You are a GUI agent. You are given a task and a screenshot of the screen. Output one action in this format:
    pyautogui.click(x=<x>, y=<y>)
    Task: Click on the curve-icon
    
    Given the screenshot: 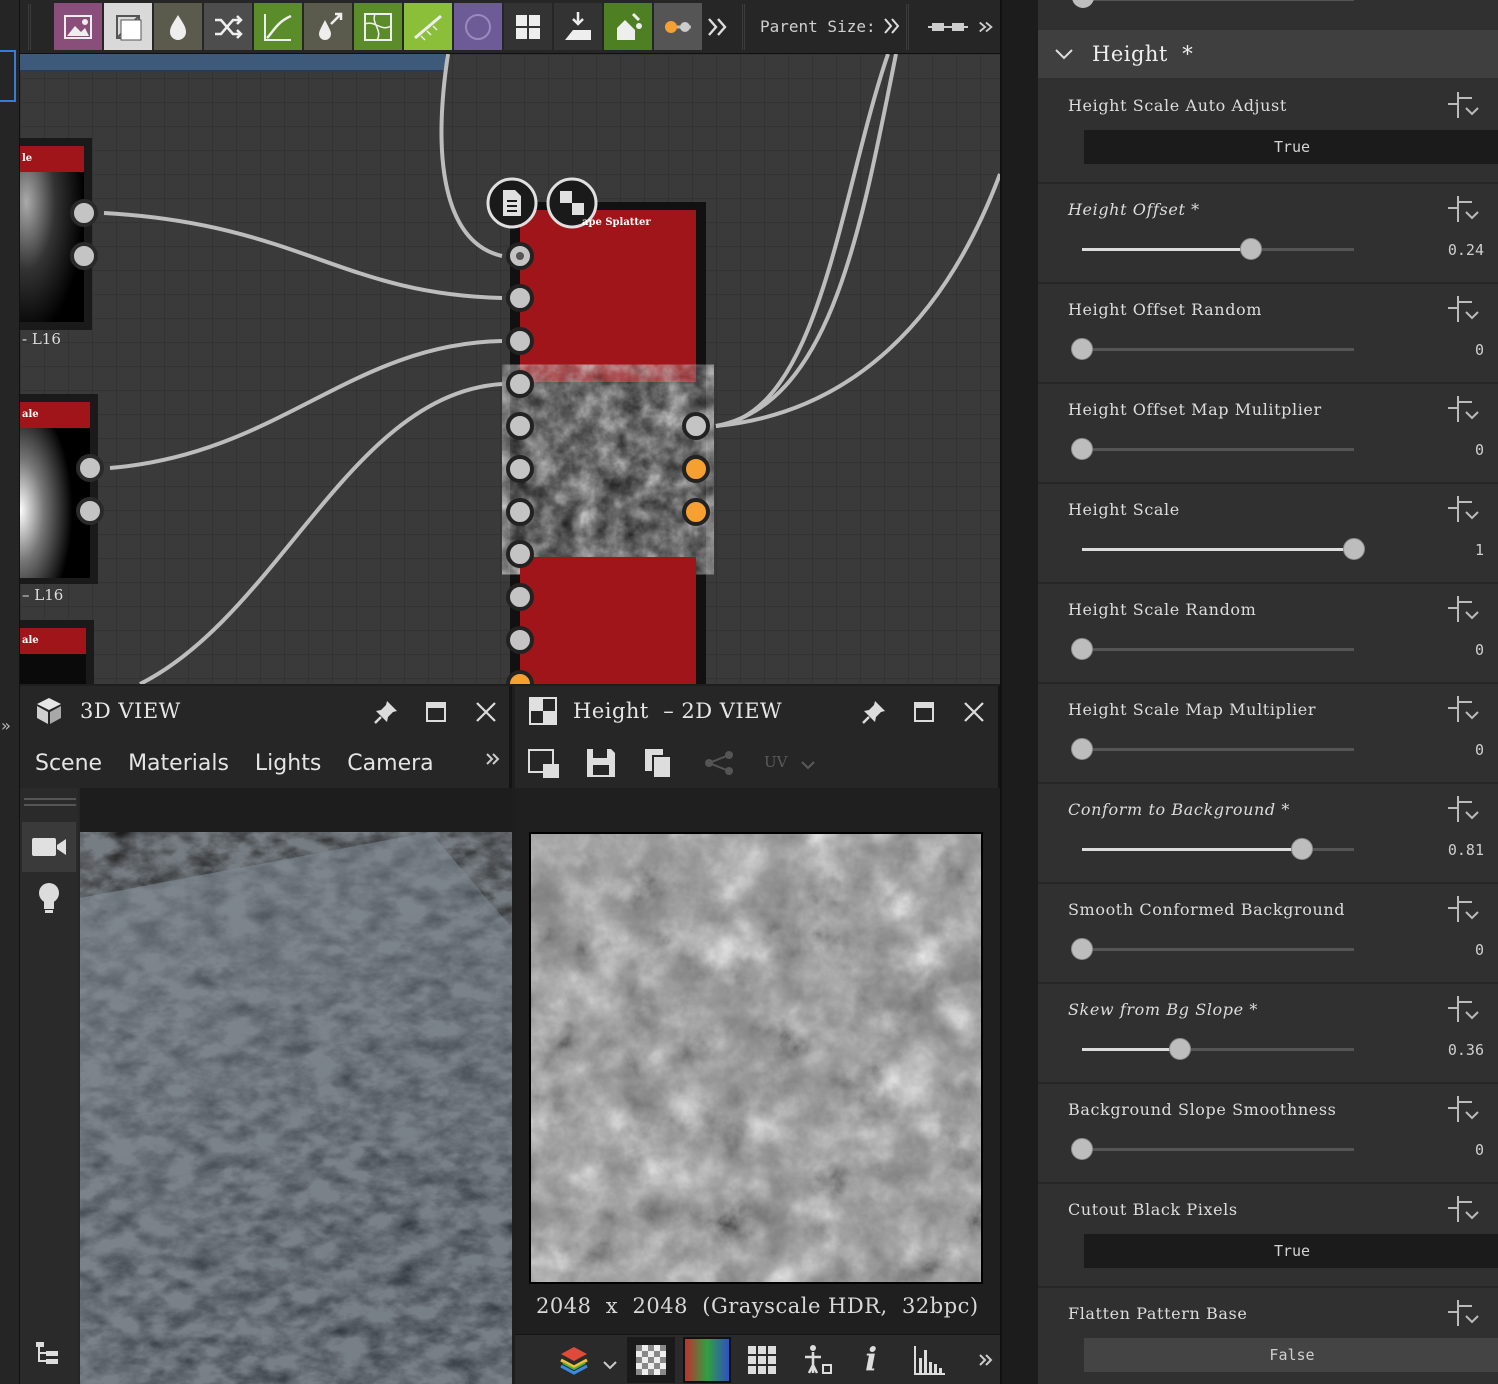 What is the action you would take?
    pyautogui.click(x=278, y=26)
    